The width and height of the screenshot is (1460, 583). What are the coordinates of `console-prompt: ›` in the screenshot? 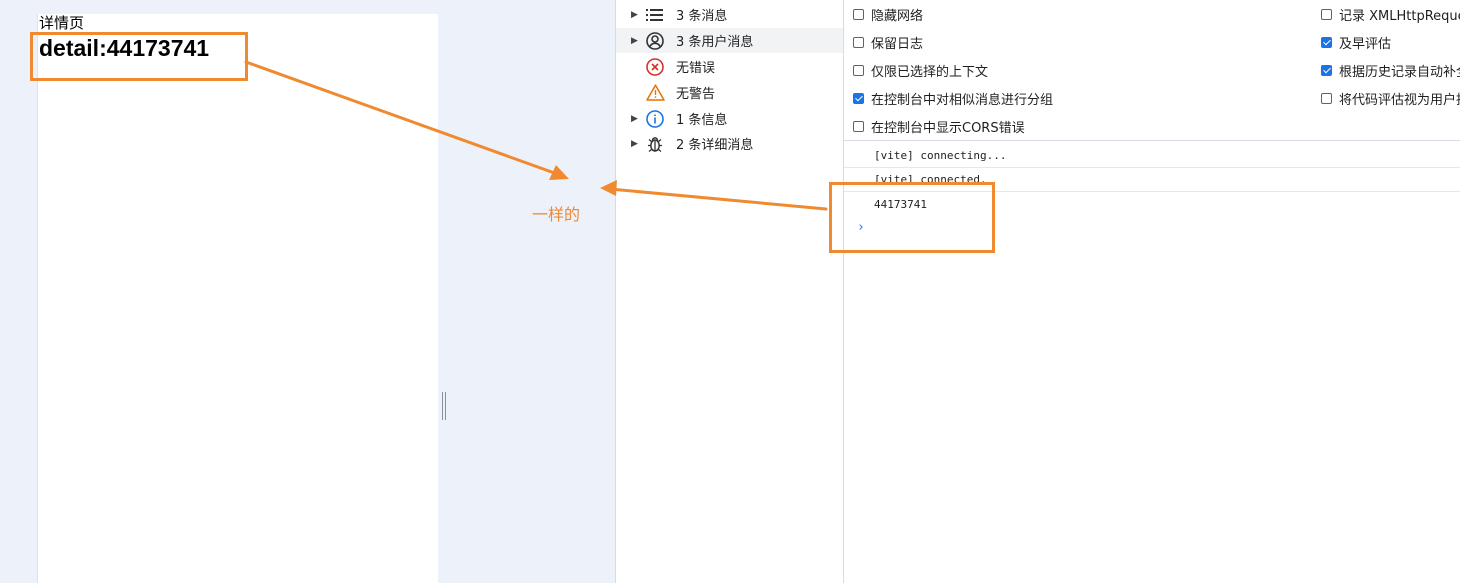 It's located at (861, 227).